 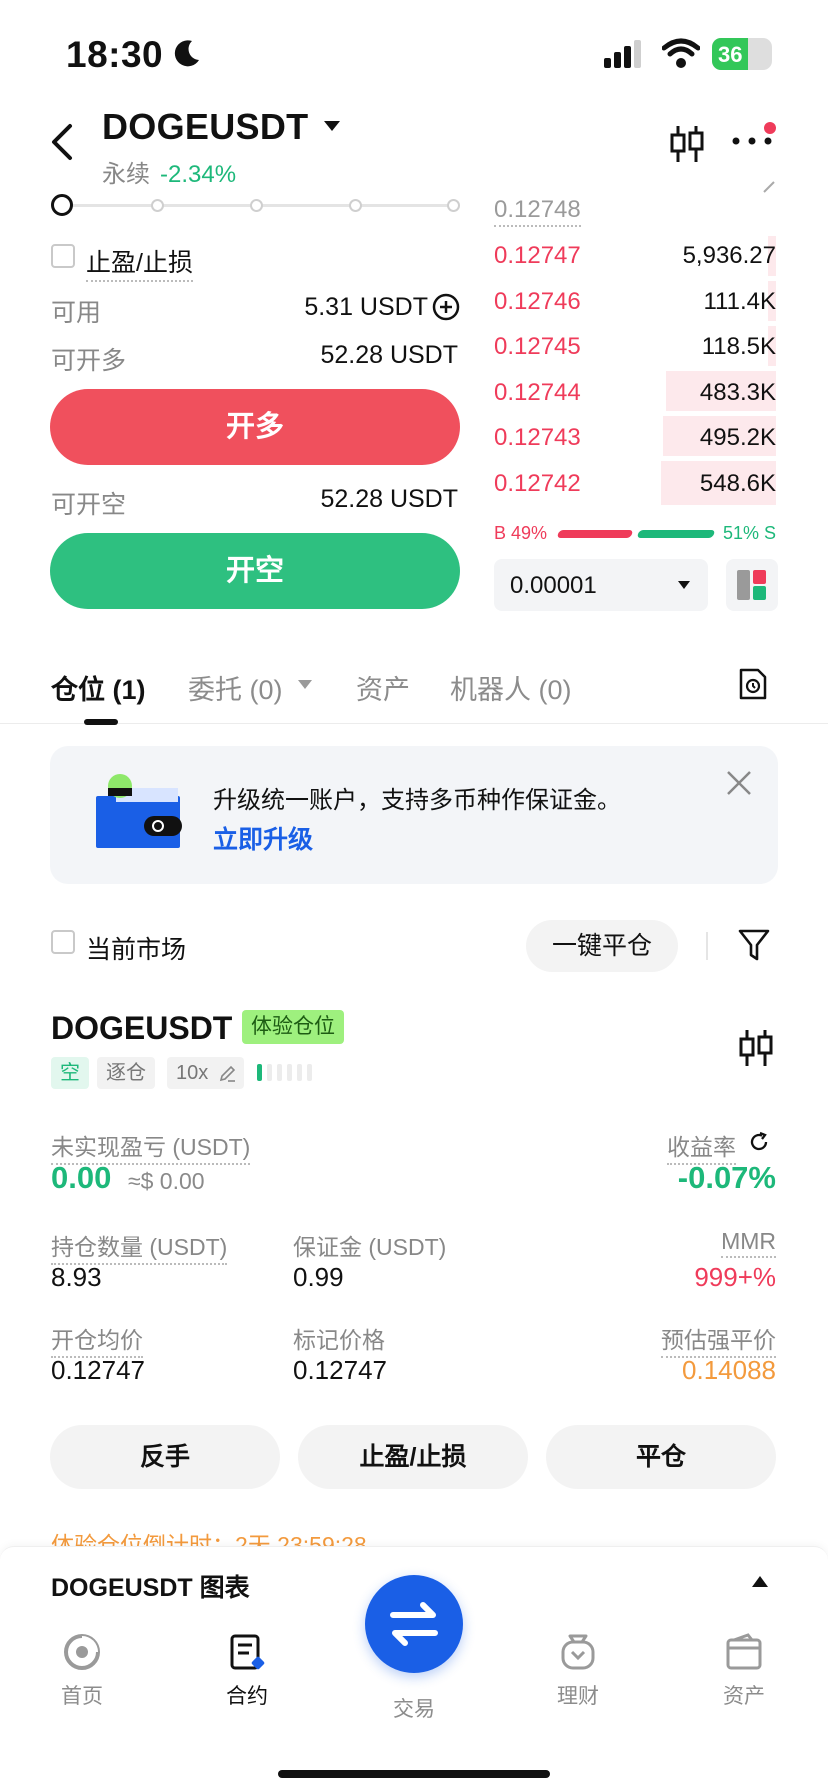 I want to click on roe-value: -0.07%, so click(x=726, y=1177).